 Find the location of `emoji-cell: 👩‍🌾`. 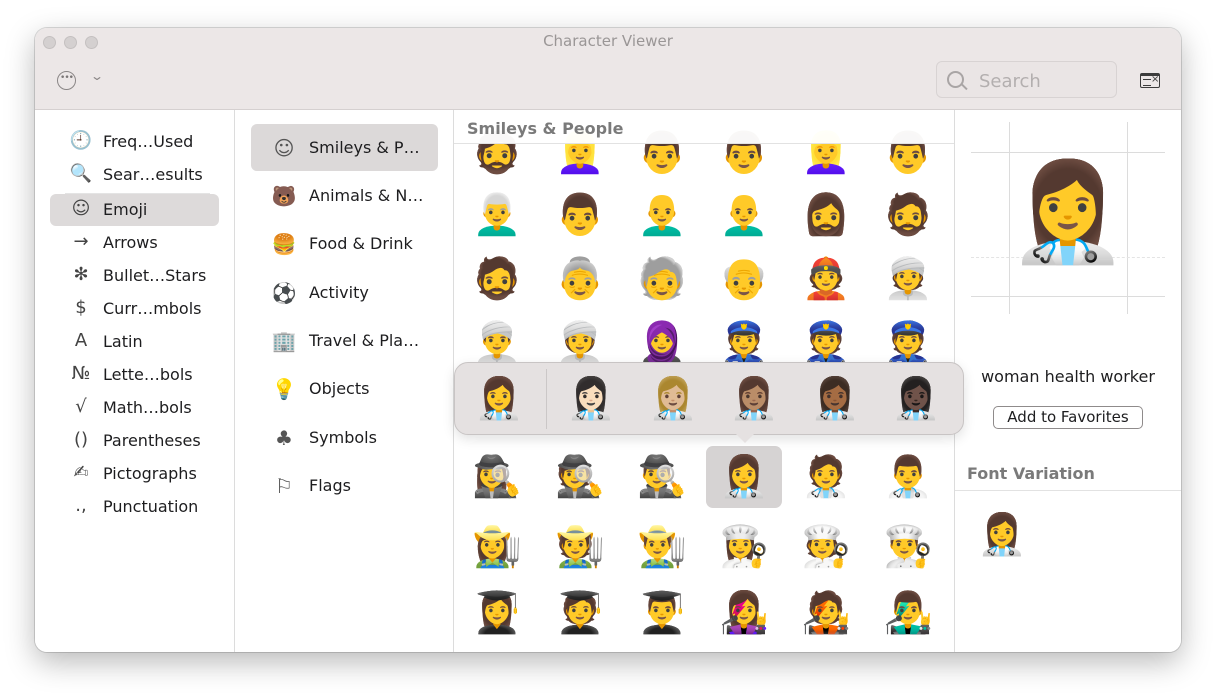

emoji-cell: 👩‍🌾 is located at coordinates (497, 547).